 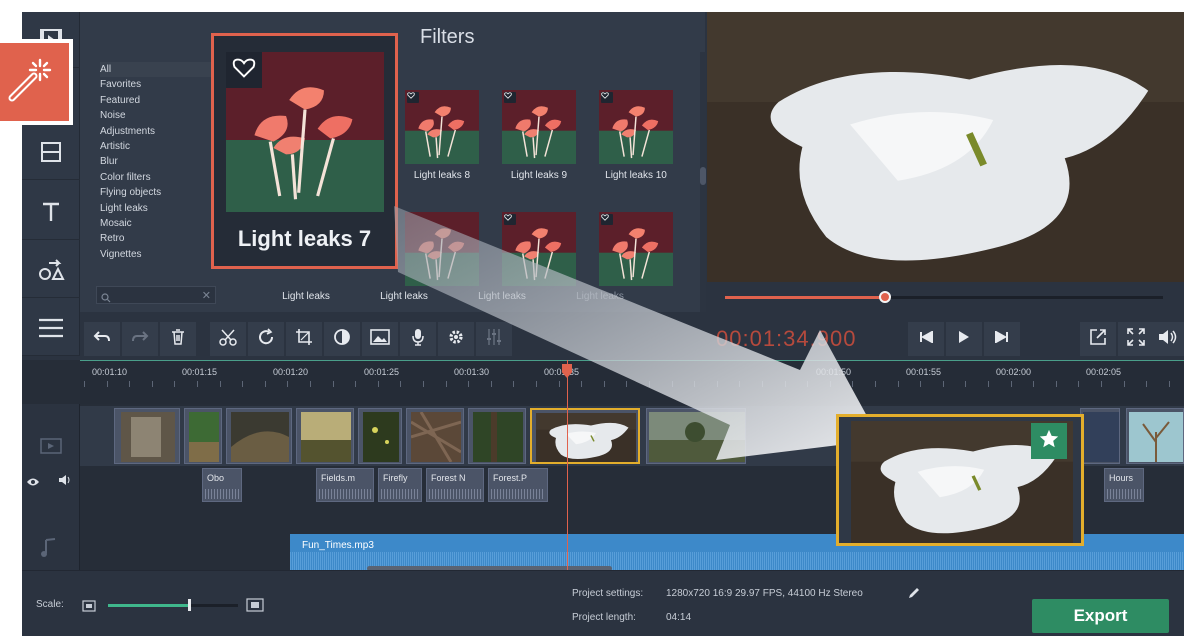 What do you see at coordinates (156, 295) in the screenshot?
I see `filter-search-input: ✕` at bounding box center [156, 295].